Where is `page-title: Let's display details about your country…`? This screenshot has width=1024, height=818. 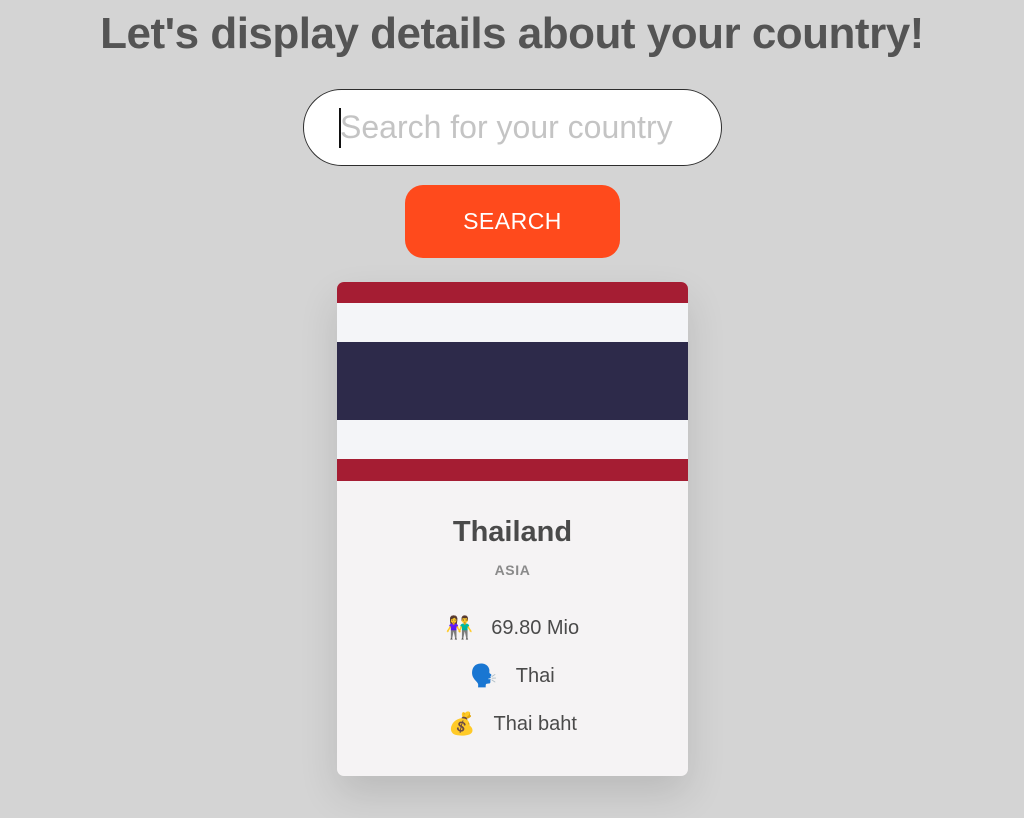
page-title: Let's display details about your country… is located at coordinates (512, 33).